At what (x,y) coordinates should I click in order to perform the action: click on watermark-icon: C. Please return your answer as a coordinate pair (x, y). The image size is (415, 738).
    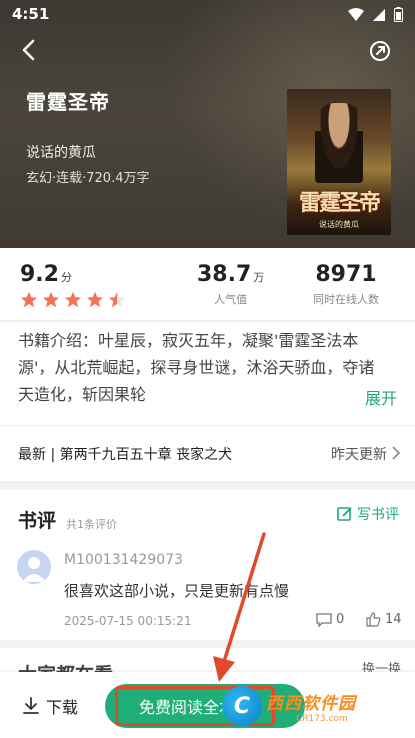
    Looking at the image, I should click on (242, 706).